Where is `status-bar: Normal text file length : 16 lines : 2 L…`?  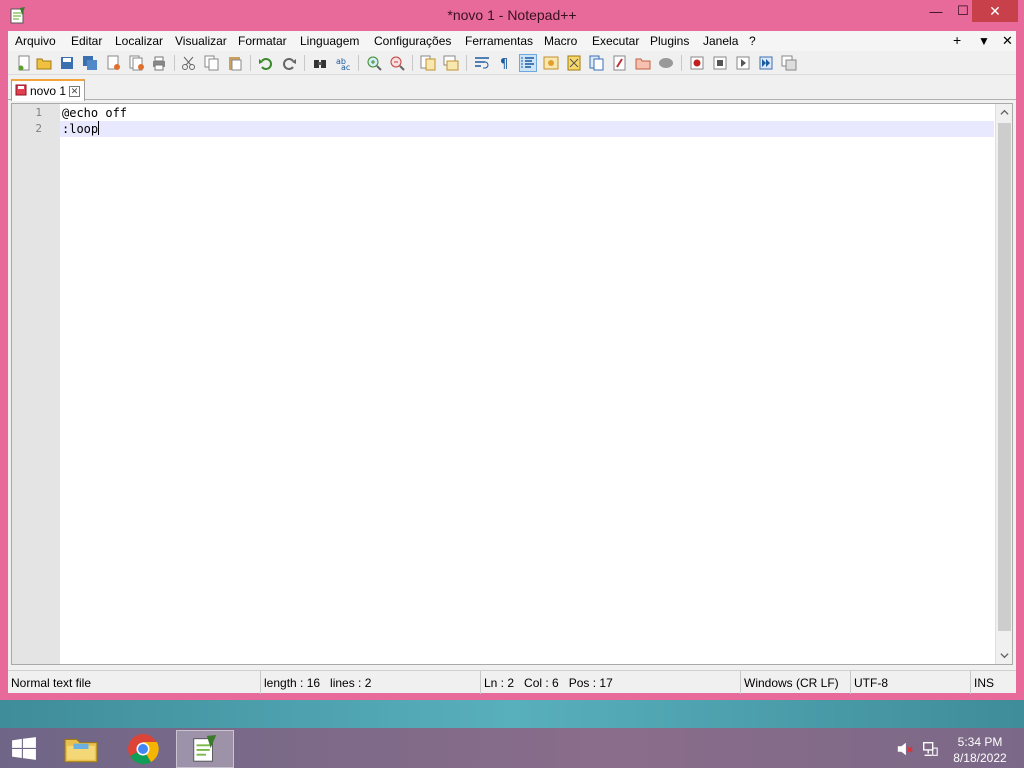 status-bar: Normal text file length : 16 lines : 2 L… is located at coordinates (512, 682).